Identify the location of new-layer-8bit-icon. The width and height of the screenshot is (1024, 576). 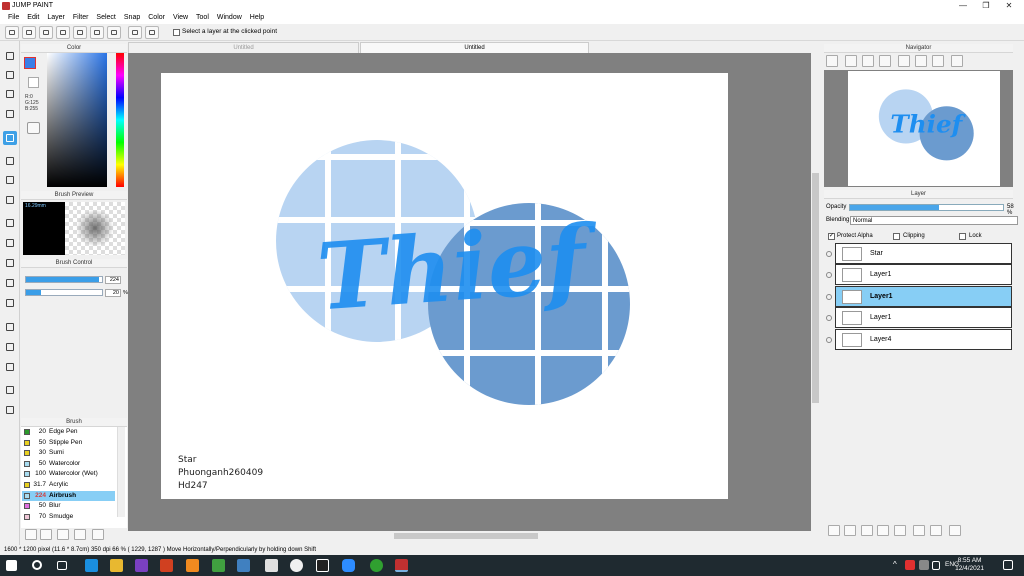
(850, 530).